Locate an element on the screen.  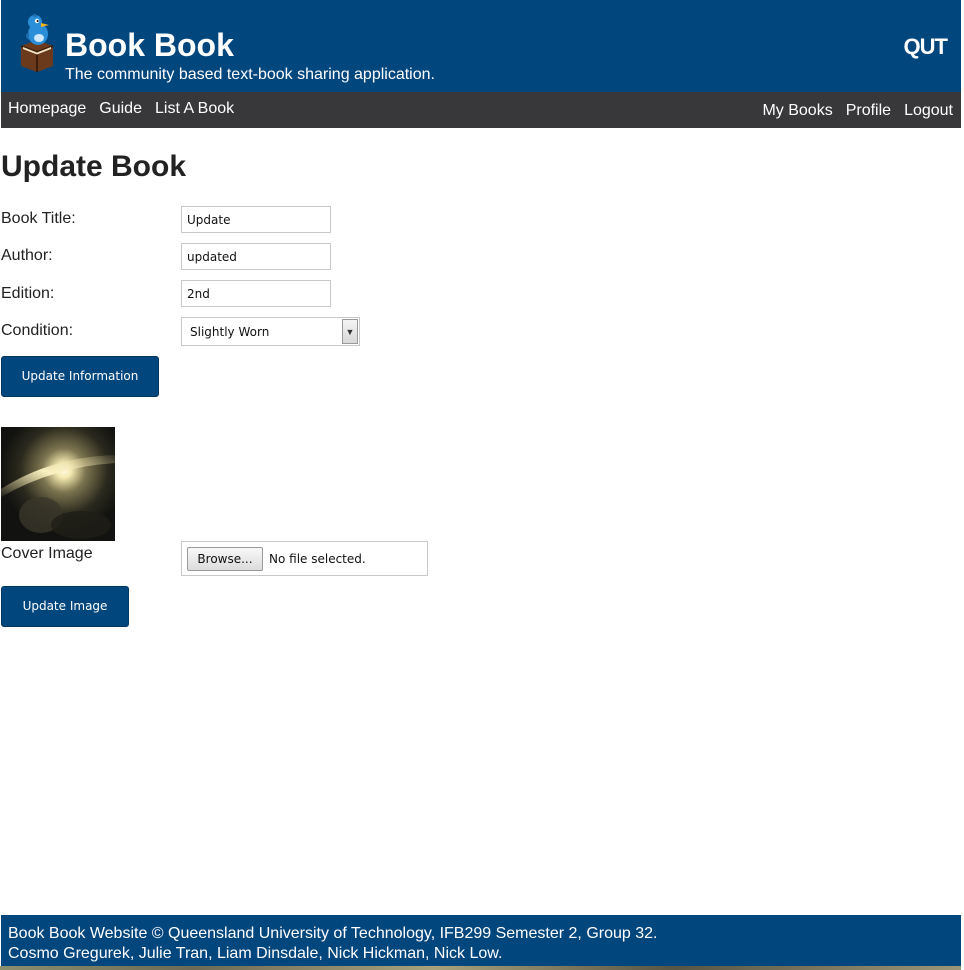
cover-image-label: Cover Image is located at coordinates (47, 553).